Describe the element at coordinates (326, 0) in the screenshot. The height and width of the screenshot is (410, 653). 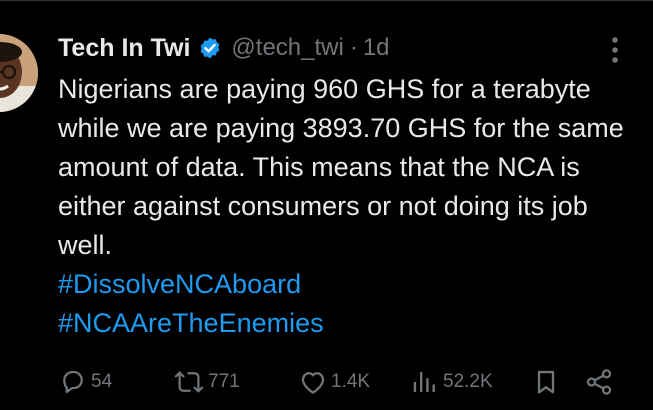
I see `divider` at that location.